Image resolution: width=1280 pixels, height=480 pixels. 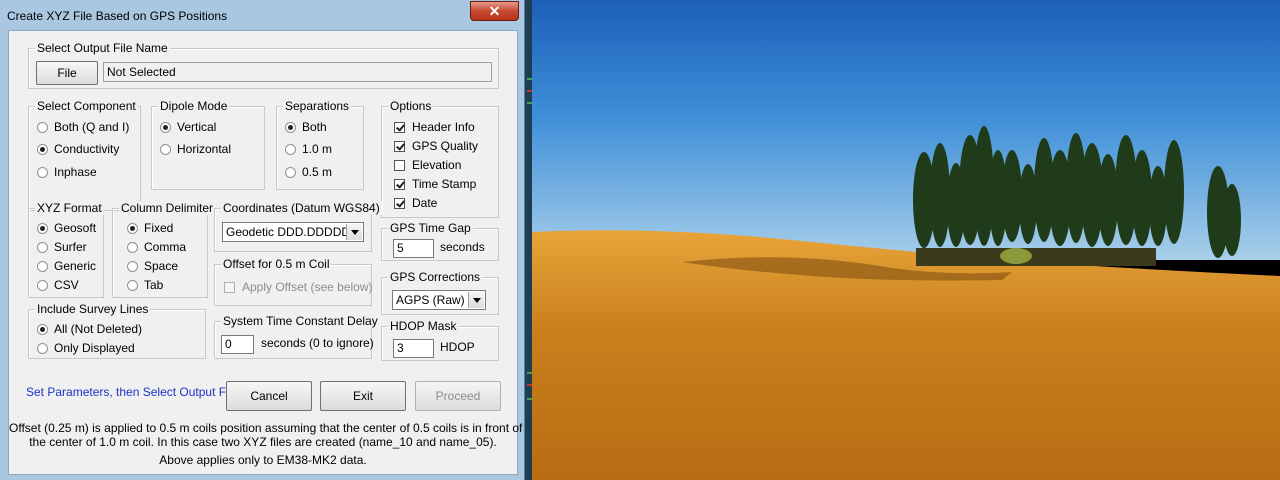 What do you see at coordinates (462, 247) in the screenshot?
I see `gps-time-gap-unit: seconds` at bounding box center [462, 247].